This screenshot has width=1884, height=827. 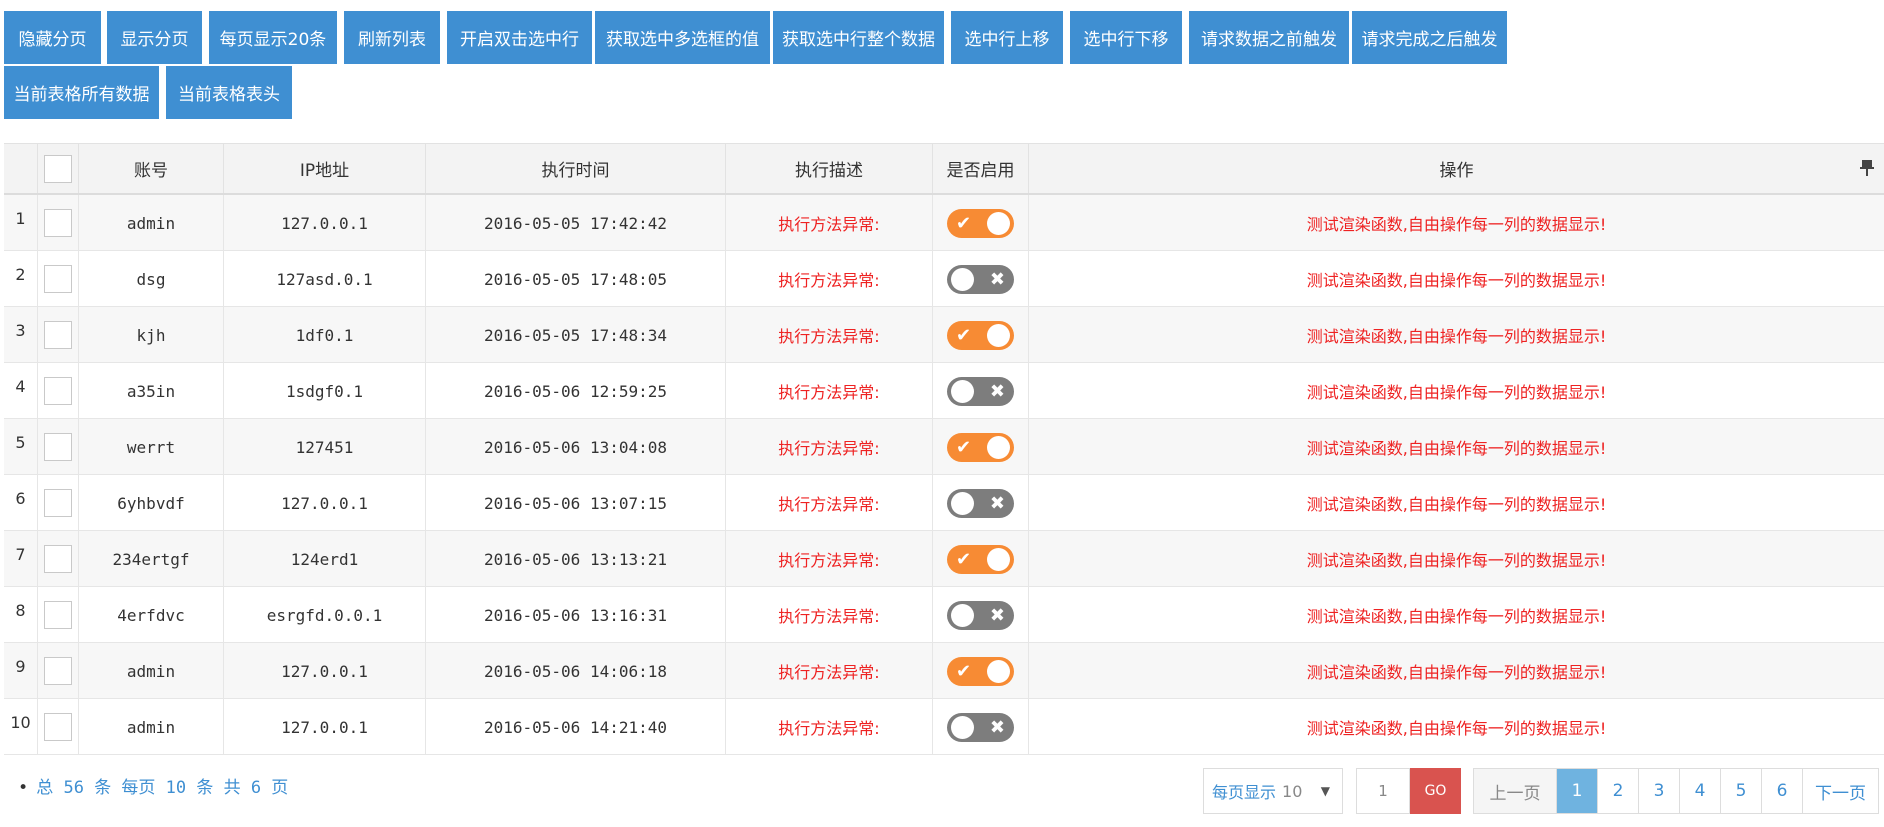 I want to click on header-desc: 执行描述, so click(x=828, y=168).